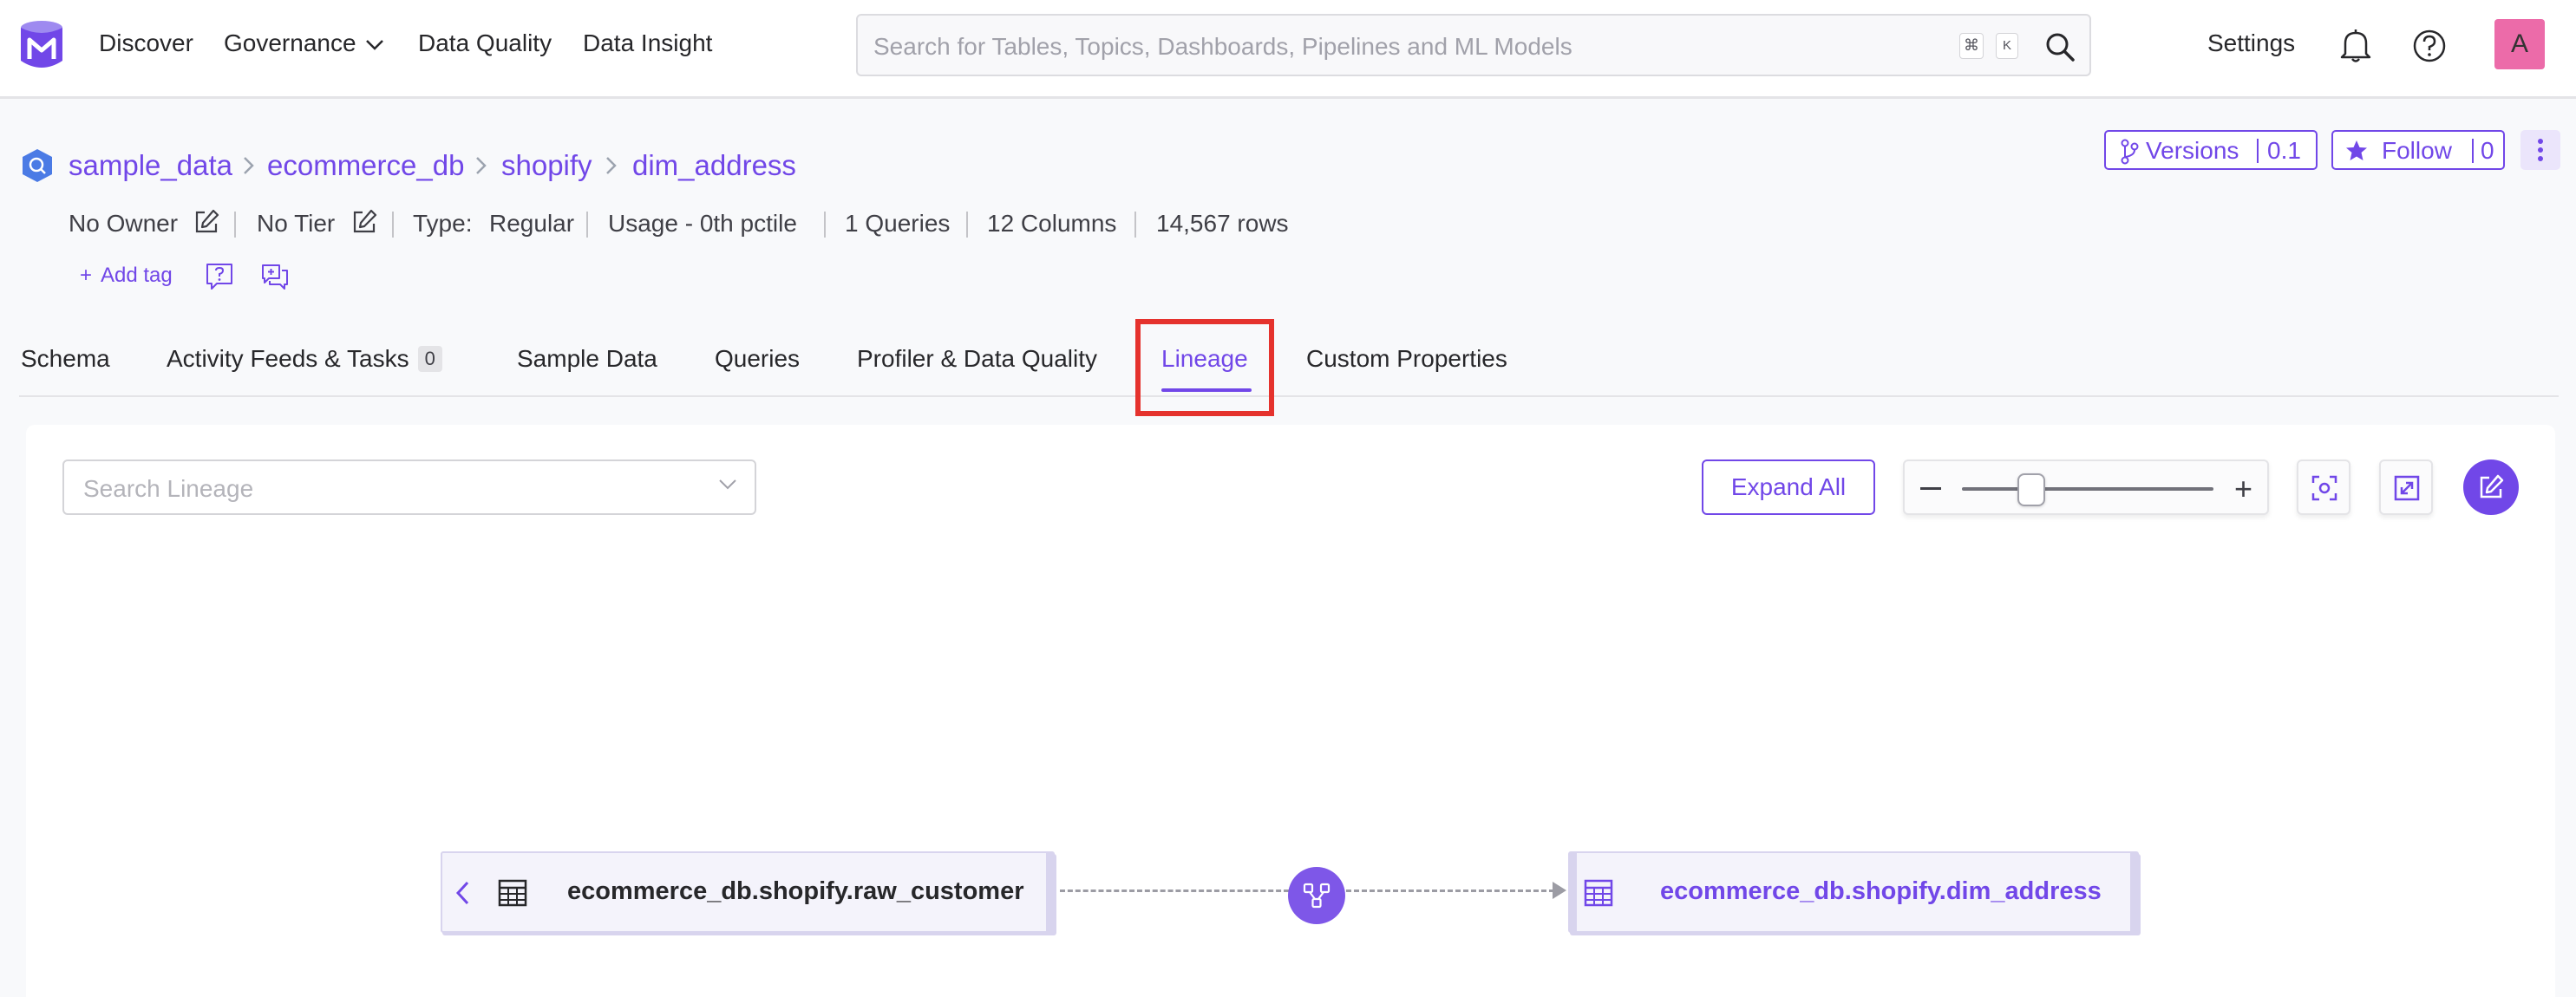  What do you see at coordinates (364, 222) in the screenshot?
I see `edit-tier-icon` at bounding box center [364, 222].